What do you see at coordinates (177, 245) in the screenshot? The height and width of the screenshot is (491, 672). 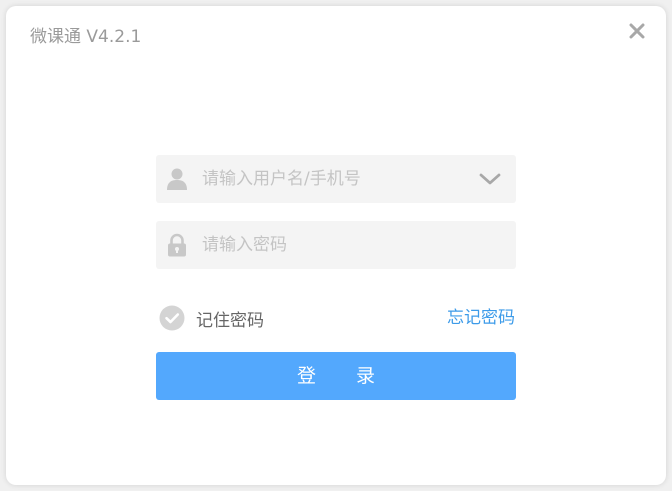 I see `lock-icon` at bounding box center [177, 245].